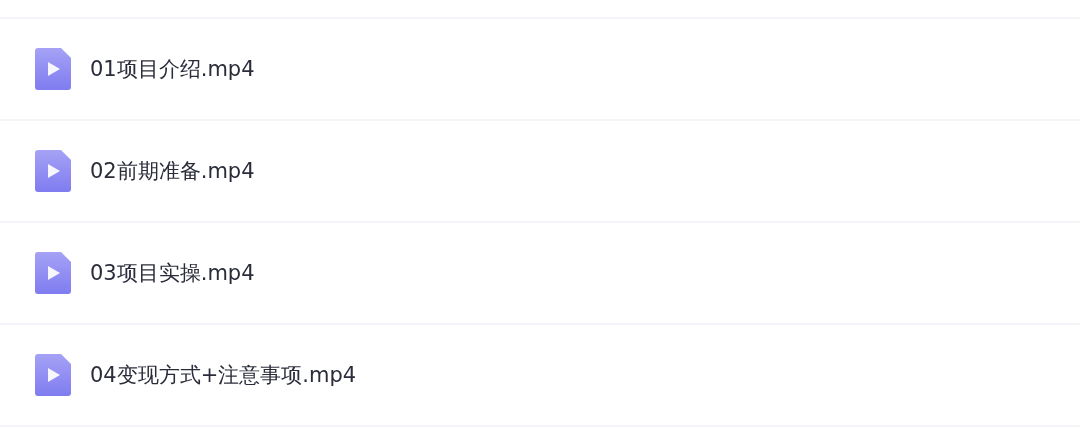  Describe the element at coordinates (172, 273) in the screenshot. I see `file-name: 03项目实操.mp4` at that location.